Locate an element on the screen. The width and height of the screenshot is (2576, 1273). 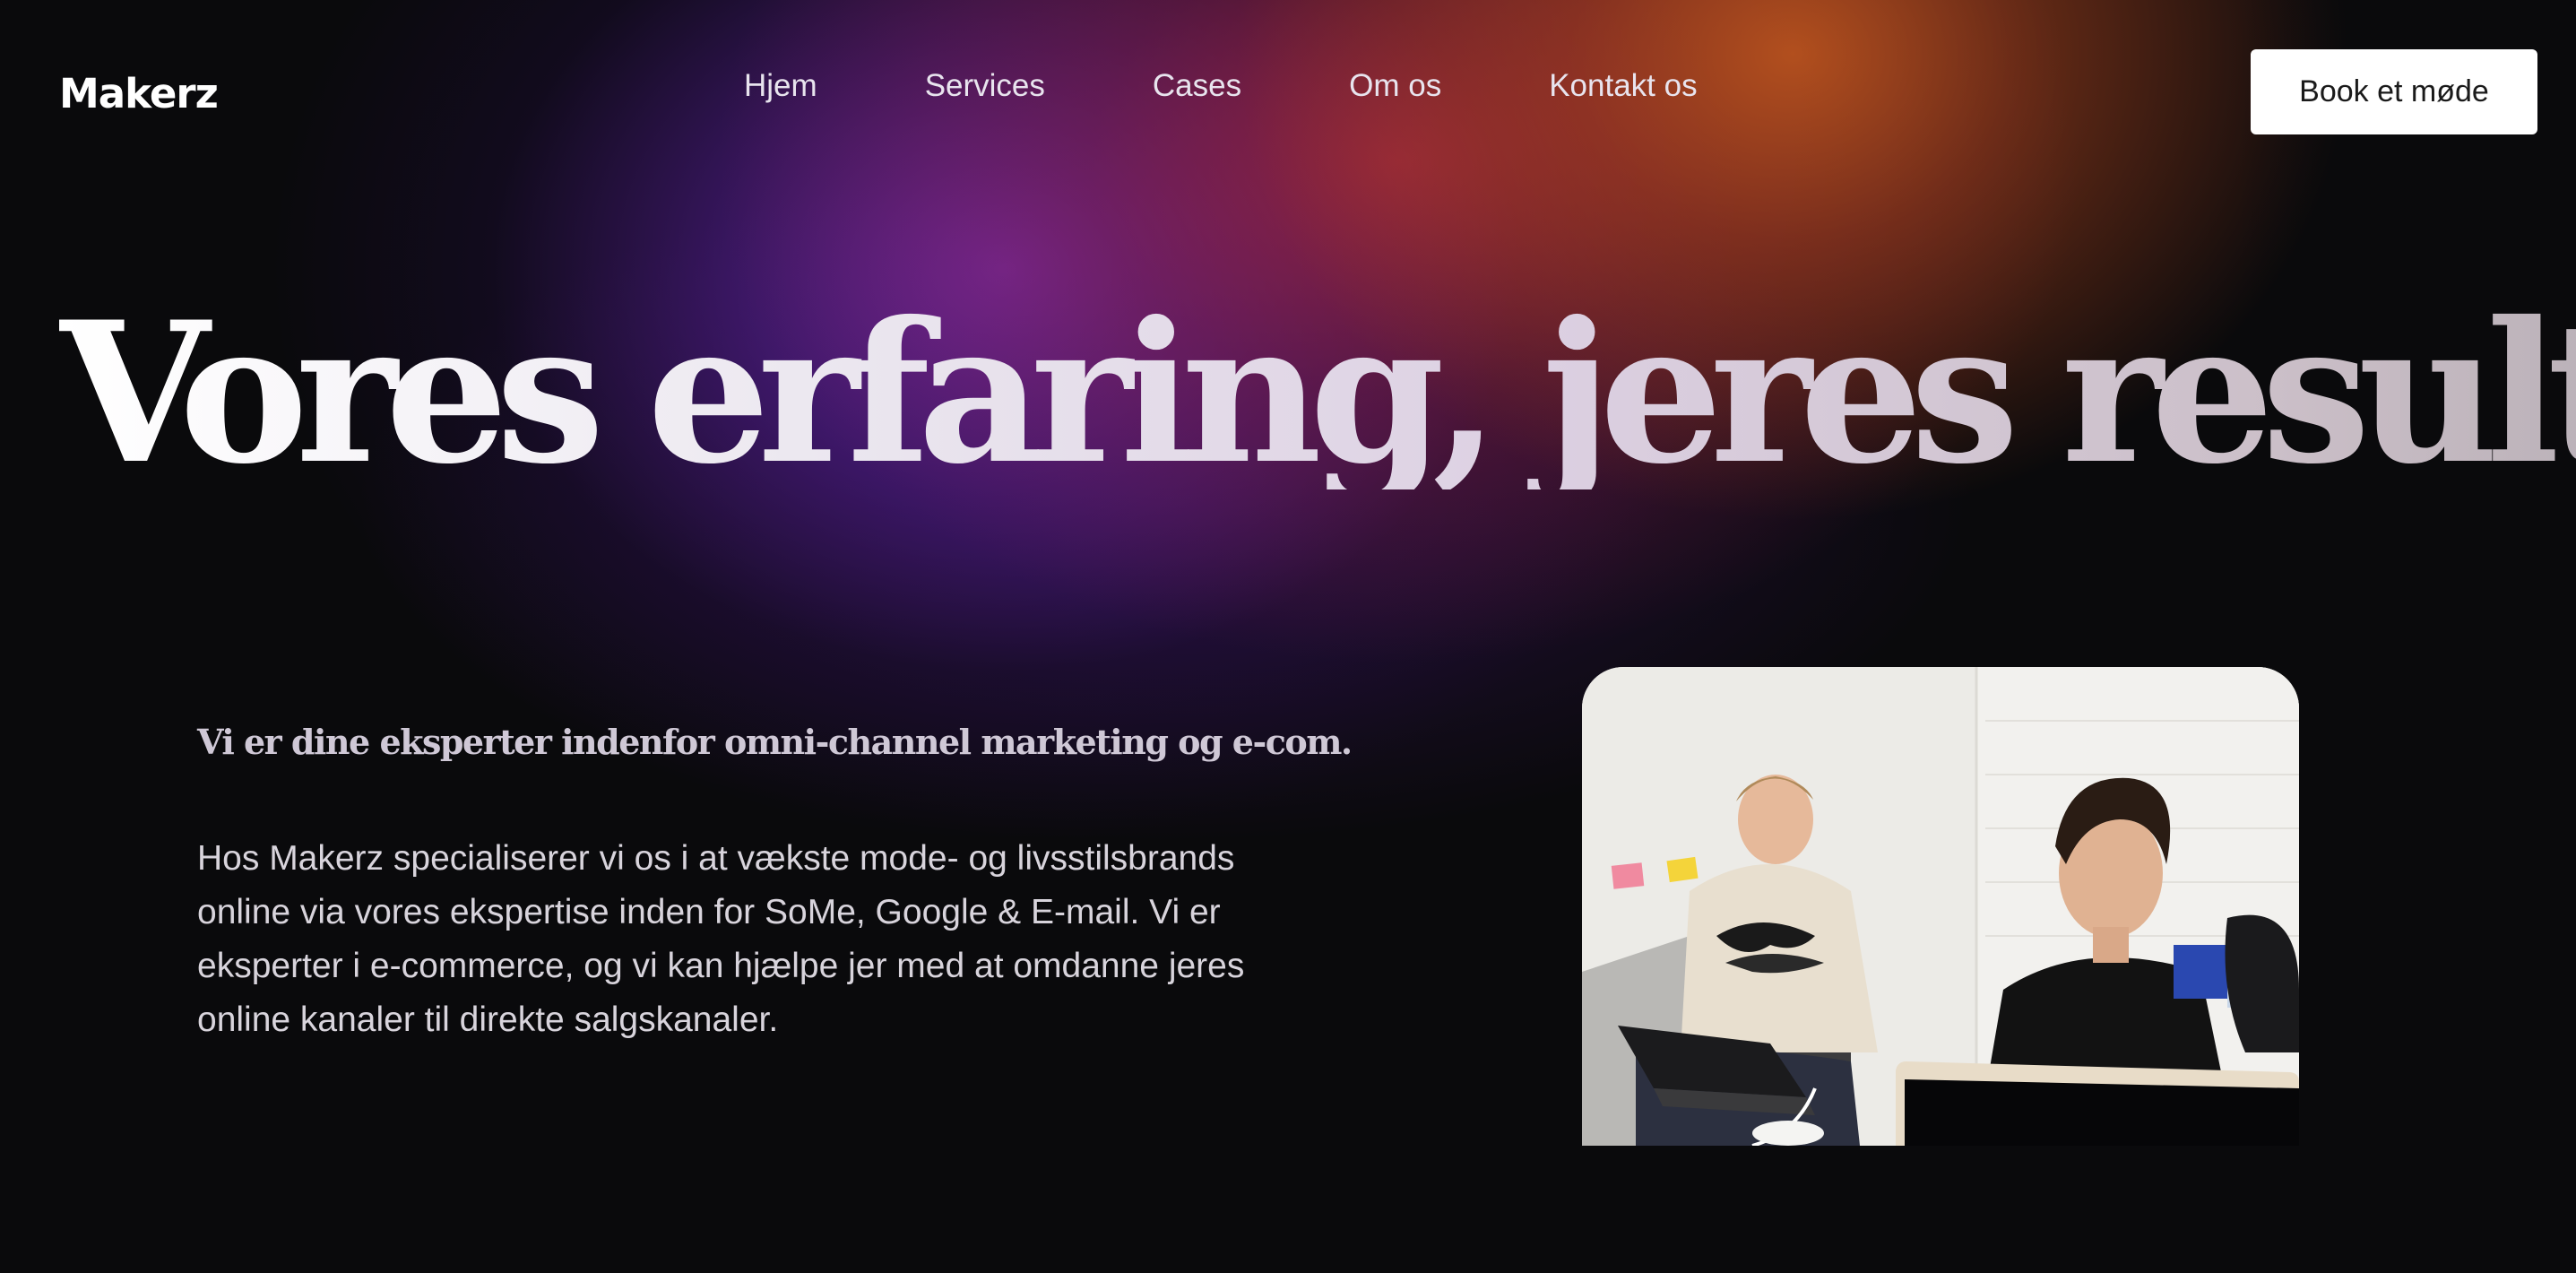
team-photo is located at coordinates (1940, 906).